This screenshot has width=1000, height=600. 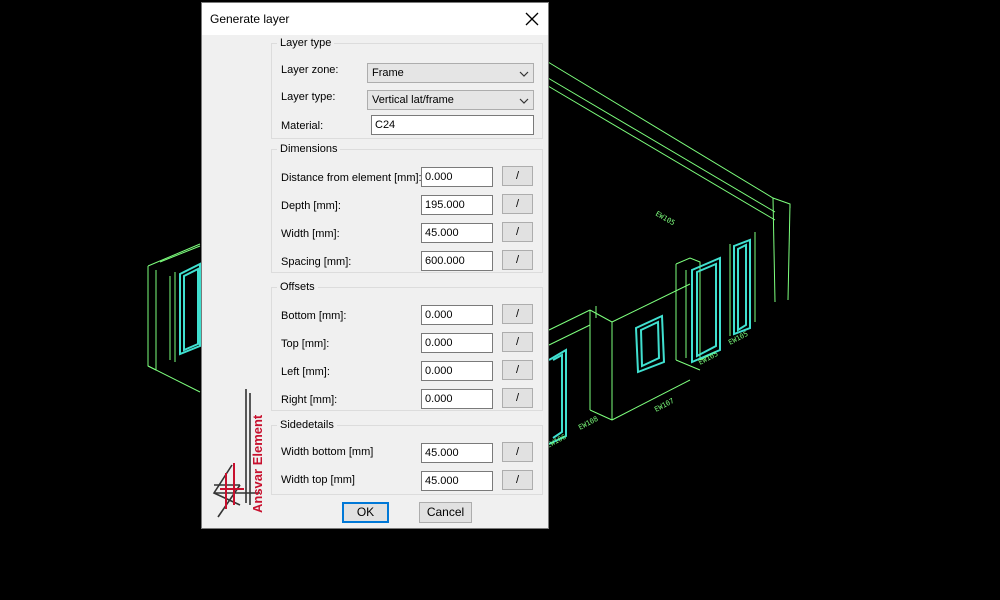 I want to click on svg-text: EW108, so click(x=588, y=423).